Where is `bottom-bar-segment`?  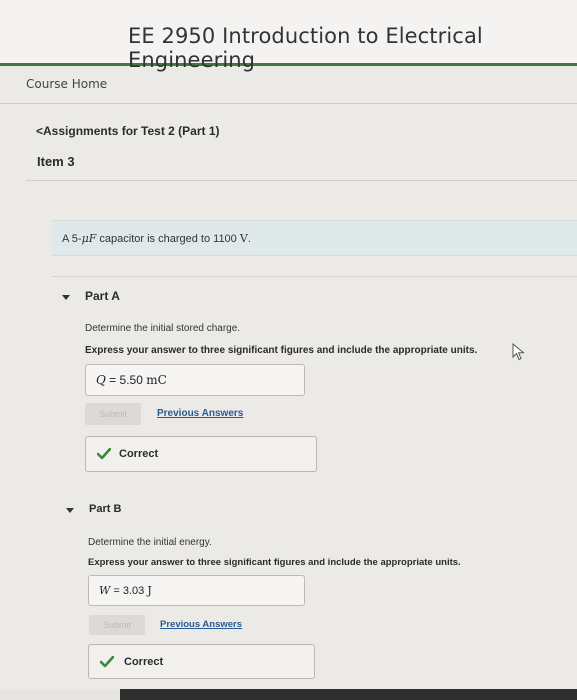
bottom-bar-segment is located at coordinates (60, 694).